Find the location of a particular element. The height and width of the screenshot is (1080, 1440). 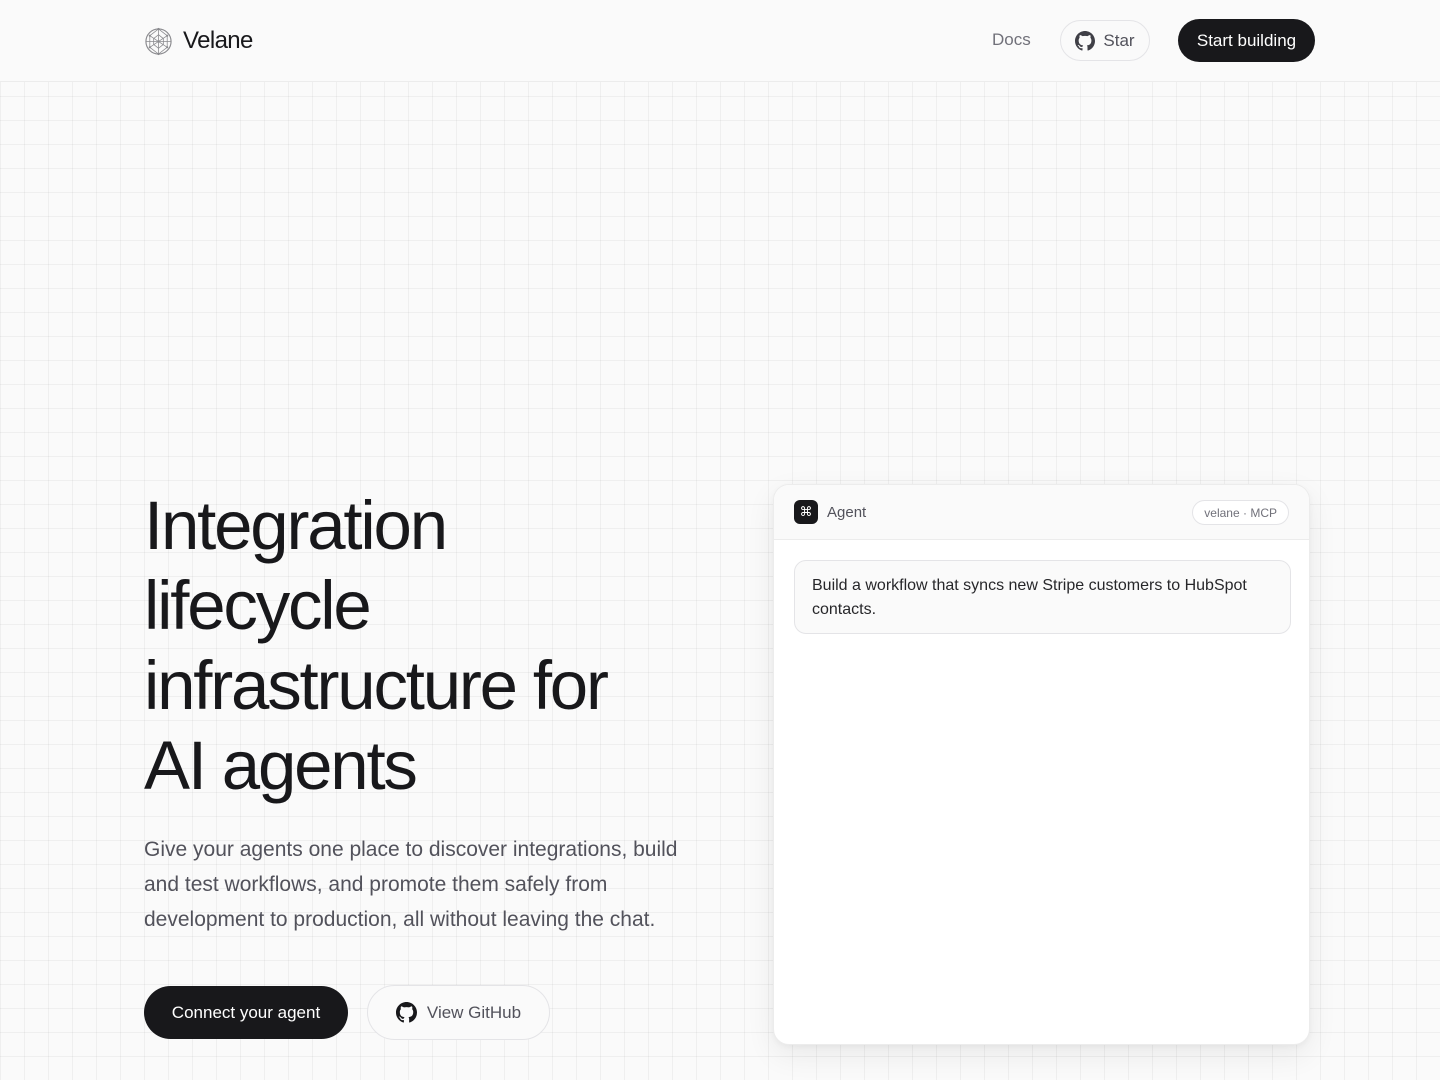

brand: Velane is located at coordinates (198, 41).